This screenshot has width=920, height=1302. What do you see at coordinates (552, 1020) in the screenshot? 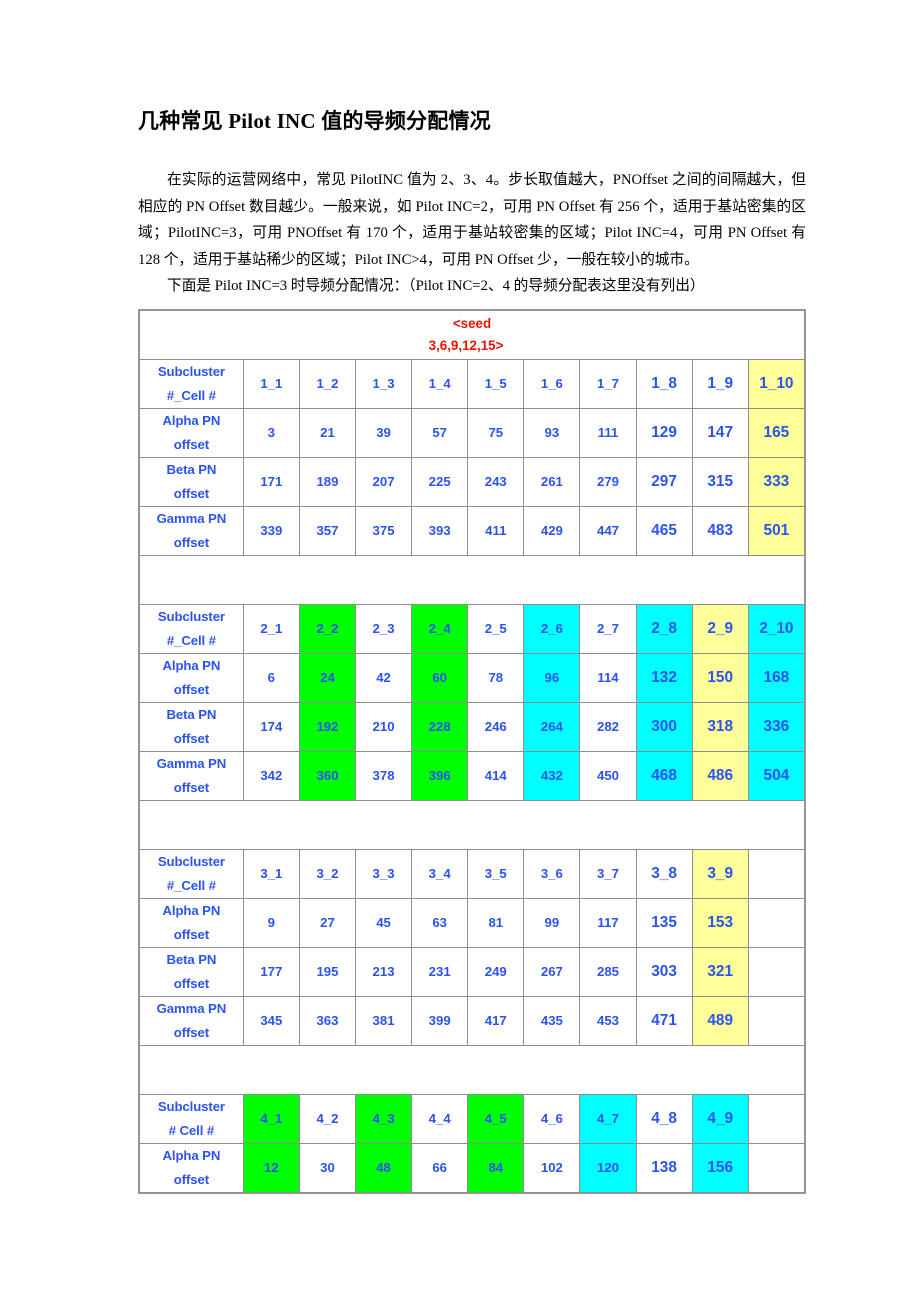
I see `block-3-gamma-cell-6: 435` at bounding box center [552, 1020].